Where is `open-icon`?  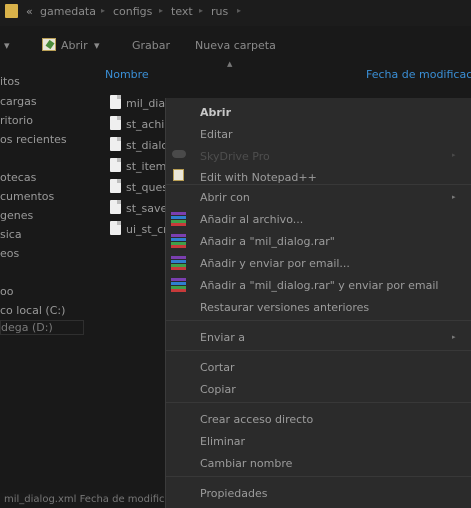 open-icon is located at coordinates (49, 44).